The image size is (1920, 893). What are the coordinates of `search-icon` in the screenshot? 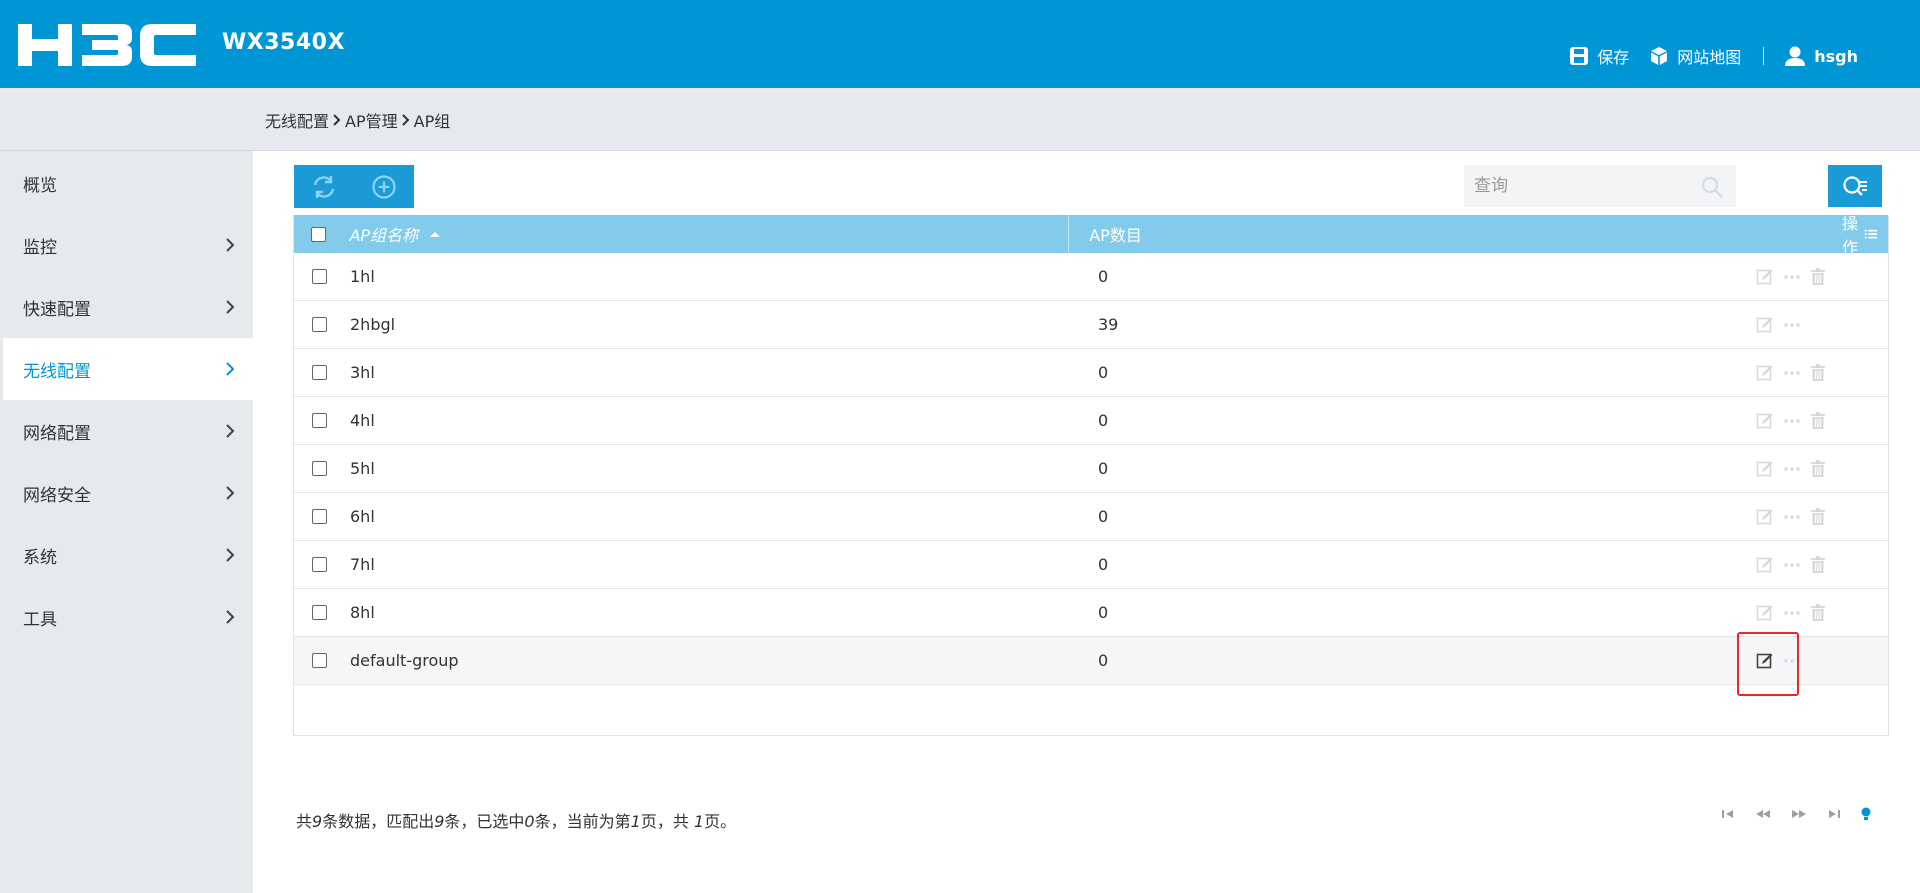 It's located at (1712, 189).